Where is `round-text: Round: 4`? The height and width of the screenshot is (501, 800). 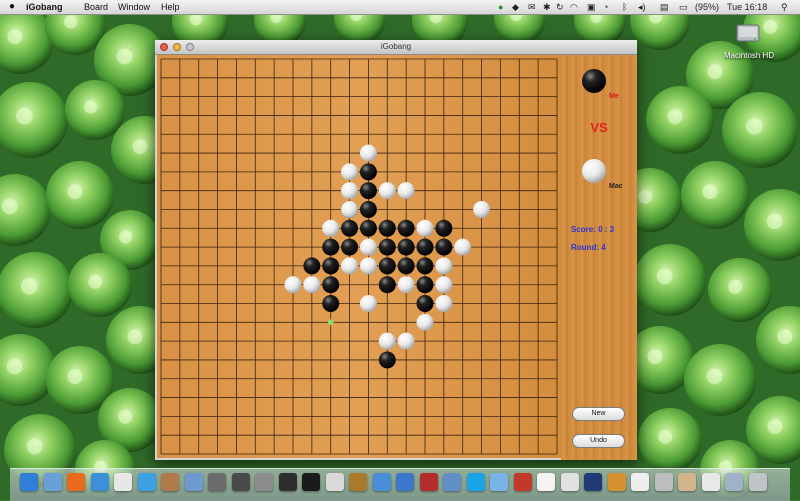
round-text: Round: 4 is located at coordinates (588, 247).